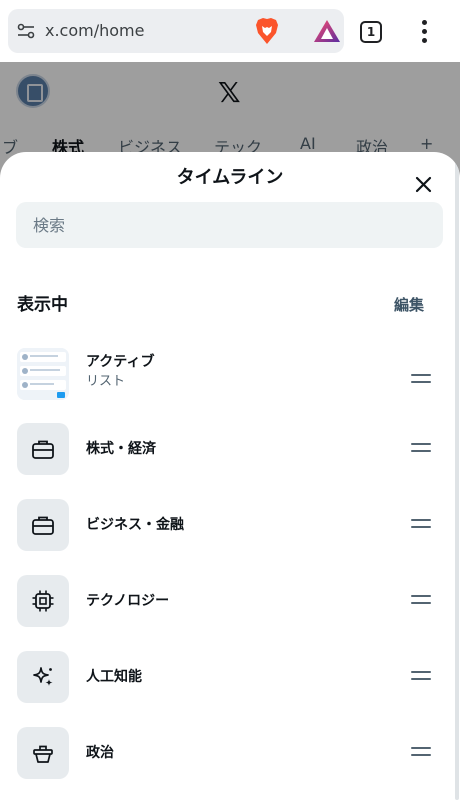 The width and height of the screenshot is (460, 800). What do you see at coordinates (230, 677) in the screenshot?
I see `list-item: 人工知能` at bounding box center [230, 677].